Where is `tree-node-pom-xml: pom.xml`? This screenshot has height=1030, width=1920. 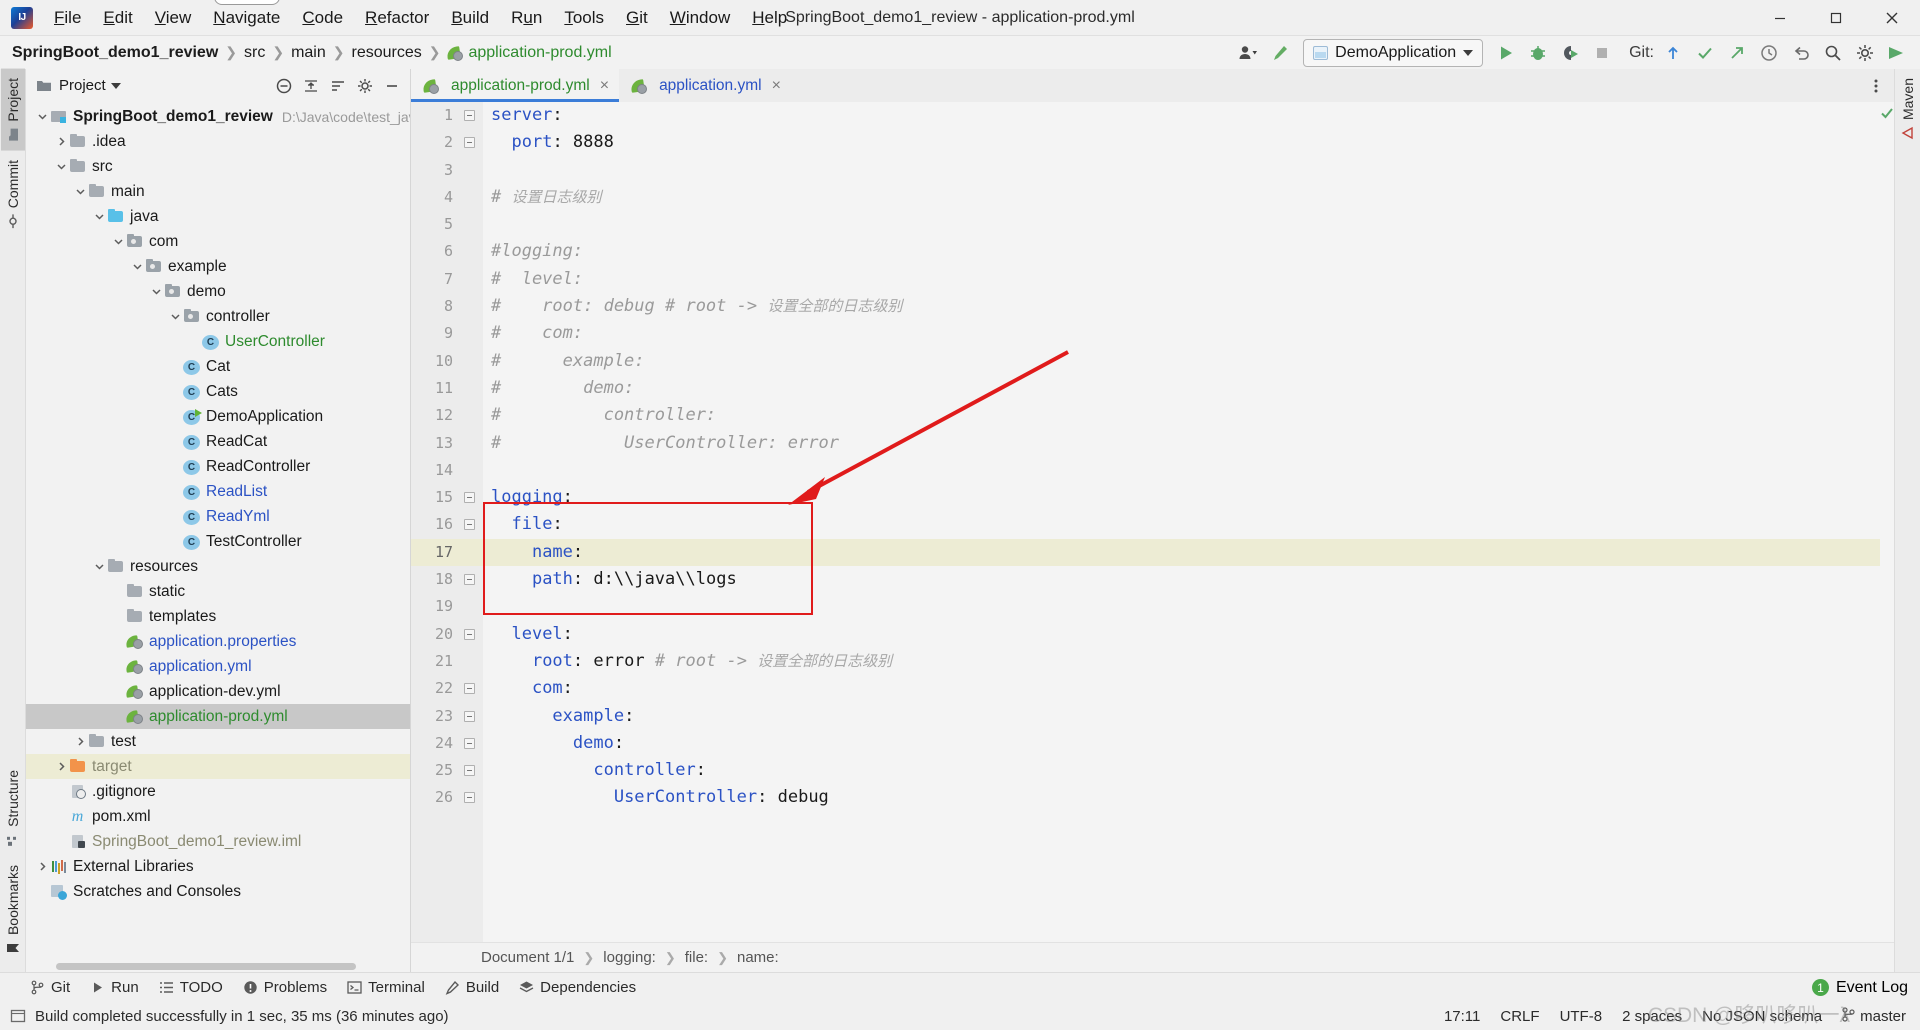 tree-node-pom-xml: pom.xml is located at coordinates (218, 816).